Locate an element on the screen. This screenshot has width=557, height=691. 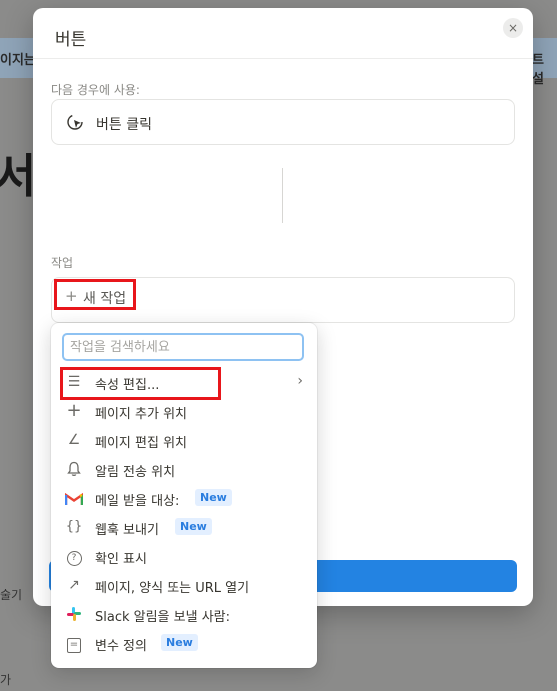
action-list: + 새 작업 is located at coordinates (283, 300).